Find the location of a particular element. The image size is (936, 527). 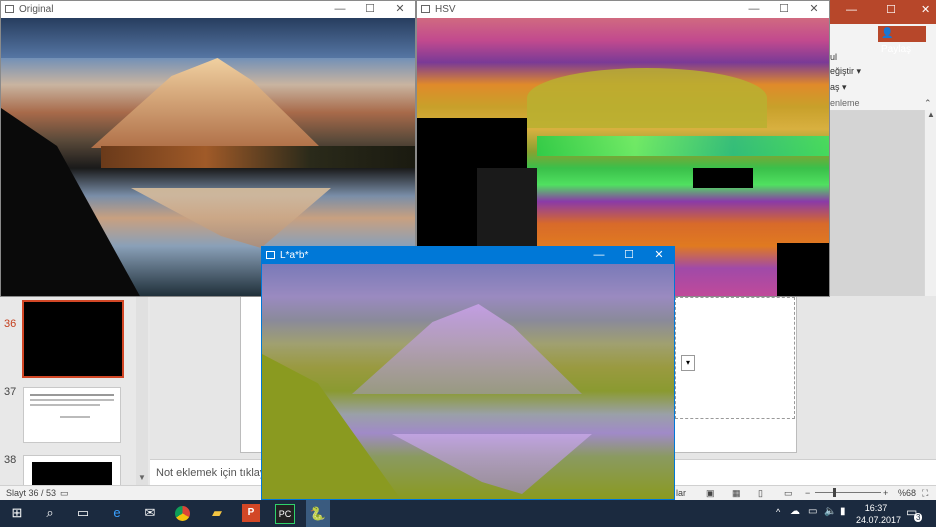

battery-icon: ▮ is located at coordinates (843, 511).